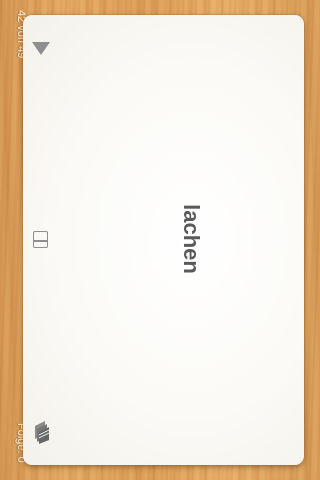 This screenshot has height=480, width=320. What do you see at coordinates (40, 239) in the screenshot?
I see `card-flip-icon` at bounding box center [40, 239].